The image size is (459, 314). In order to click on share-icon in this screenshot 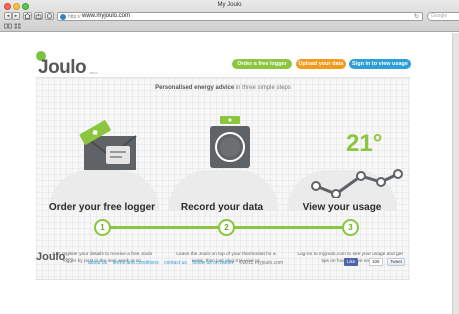, I will do `click(38, 16)`.